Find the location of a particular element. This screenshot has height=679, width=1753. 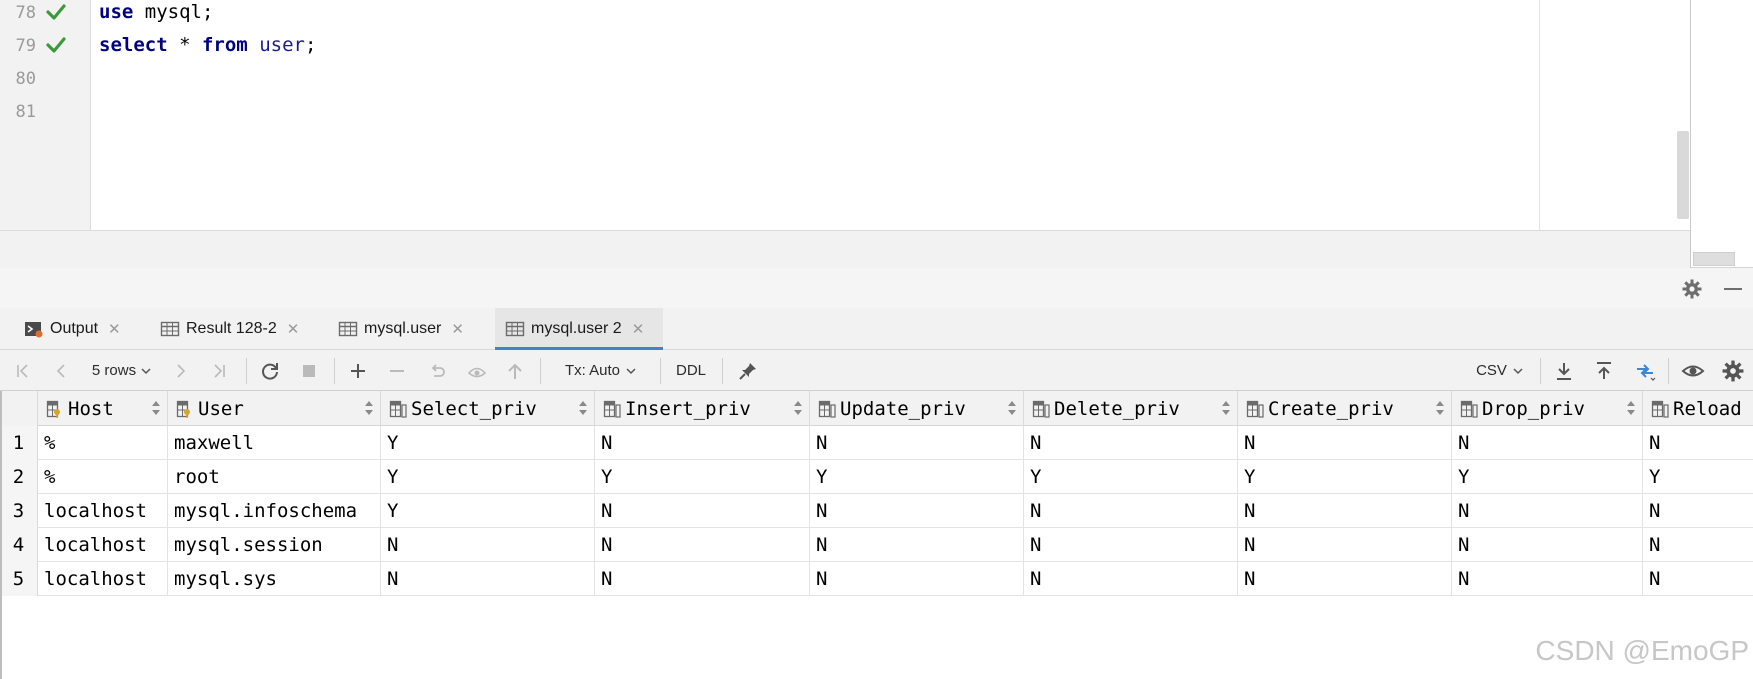

delete-row-button is located at coordinates (397, 370).